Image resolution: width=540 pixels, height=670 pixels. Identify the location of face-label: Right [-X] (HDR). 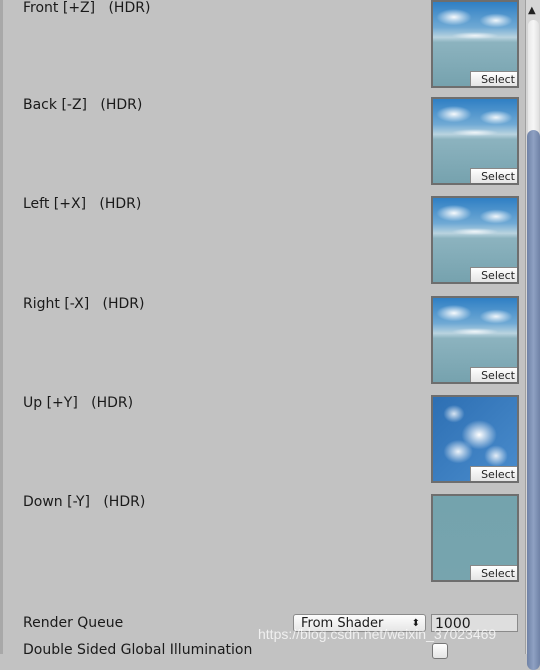
(84, 304).